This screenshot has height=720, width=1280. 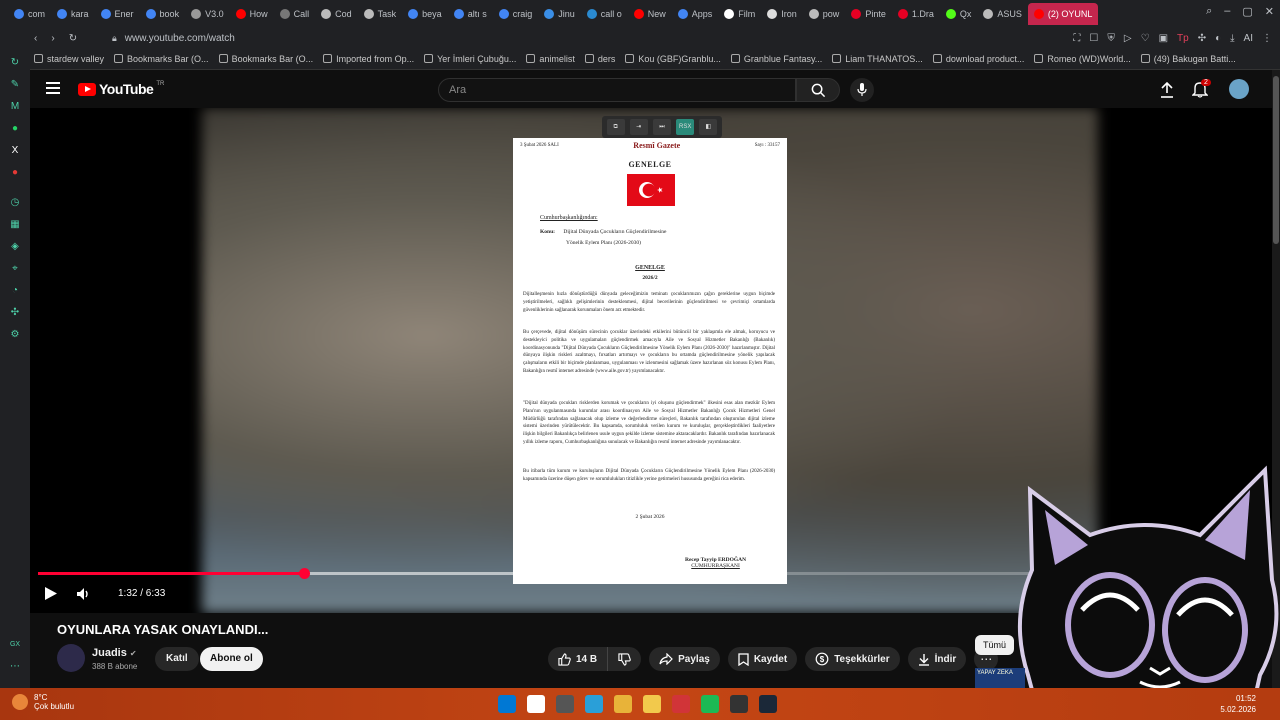 I want to click on bookmark-icon: ☐, so click(x=1093, y=38).